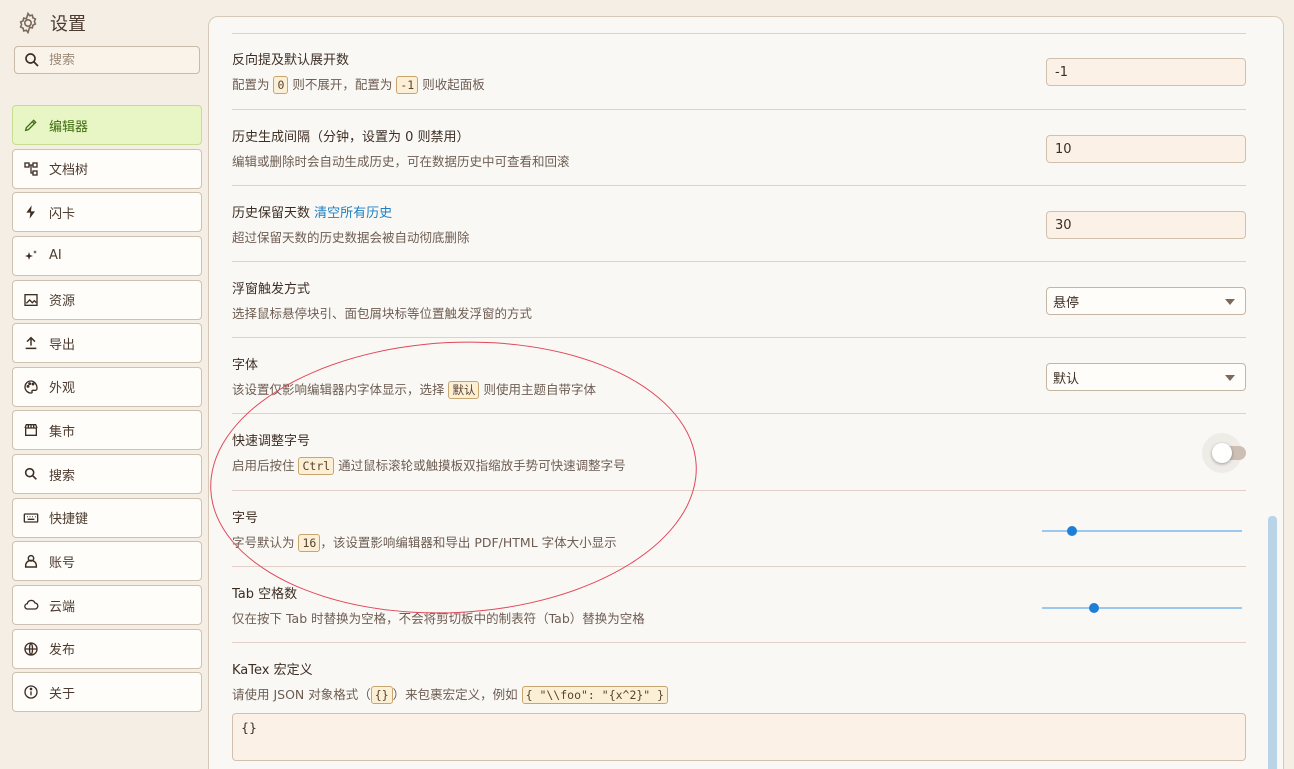  Describe the element at coordinates (1066, 379) in the screenshot. I see `select-value: 默认` at that location.